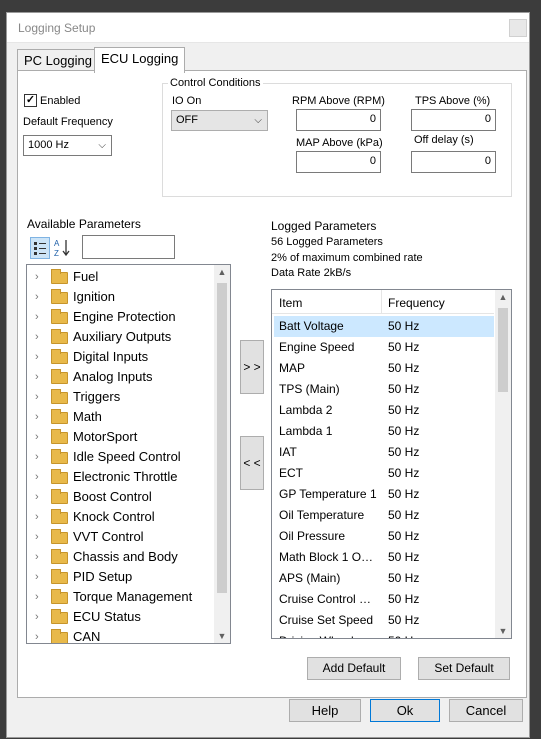 The image size is (541, 739). Describe the element at coordinates (121, 577) in the screenshot. I see `tree-item: › PID Setup` at that location.